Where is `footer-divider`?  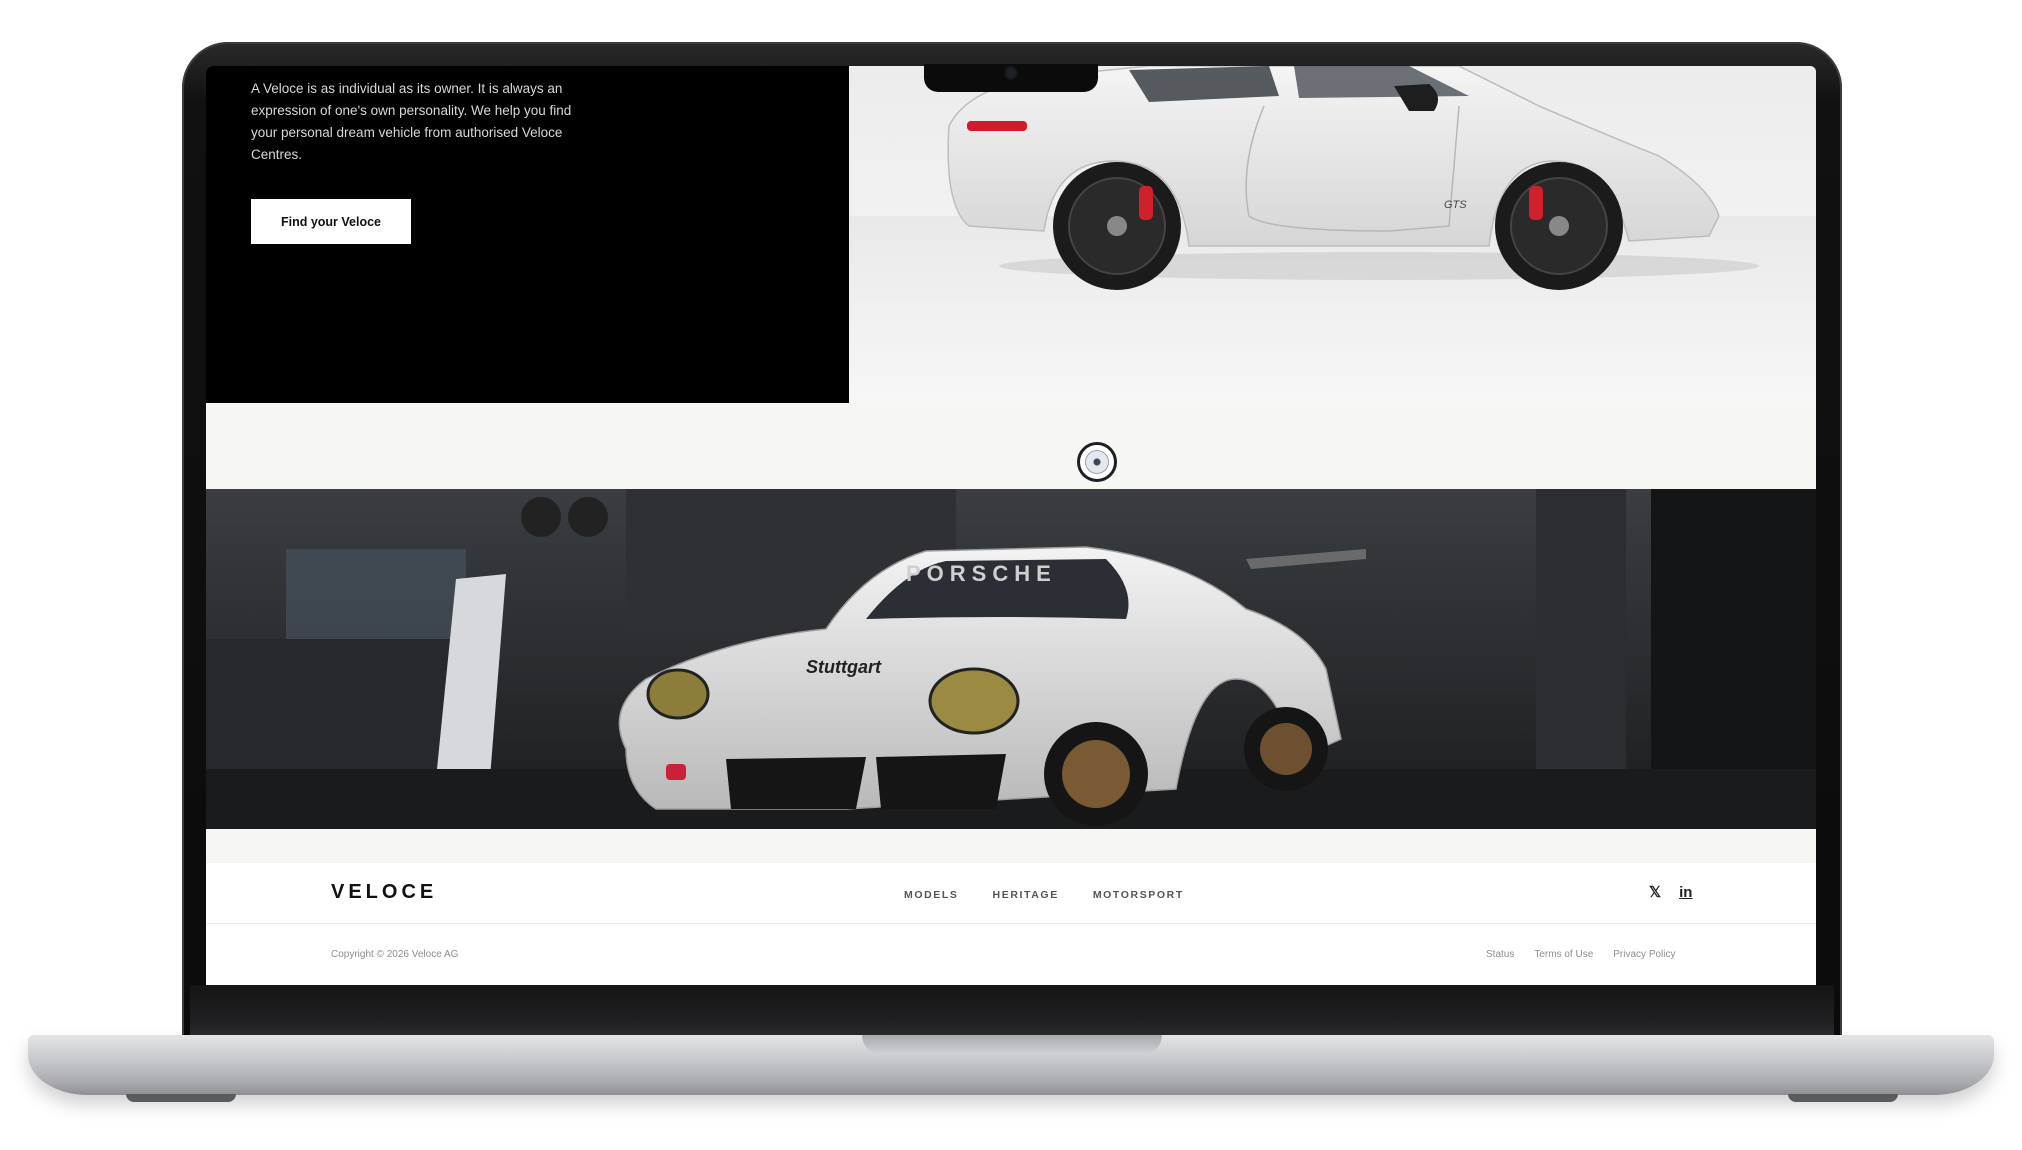 footer-divider is located at coordinates (1011, 923).